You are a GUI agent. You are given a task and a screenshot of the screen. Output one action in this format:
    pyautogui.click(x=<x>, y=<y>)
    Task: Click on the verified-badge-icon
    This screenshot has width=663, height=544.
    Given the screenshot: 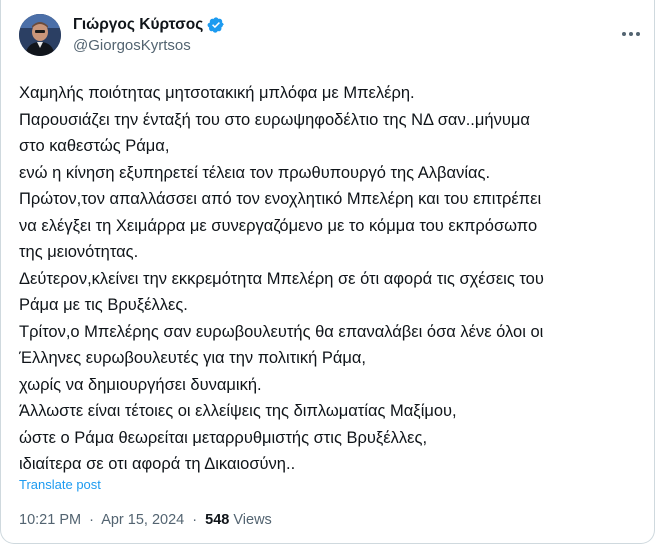 What is the action you would take?
    pyautogui.click(x=216, y=25)
    